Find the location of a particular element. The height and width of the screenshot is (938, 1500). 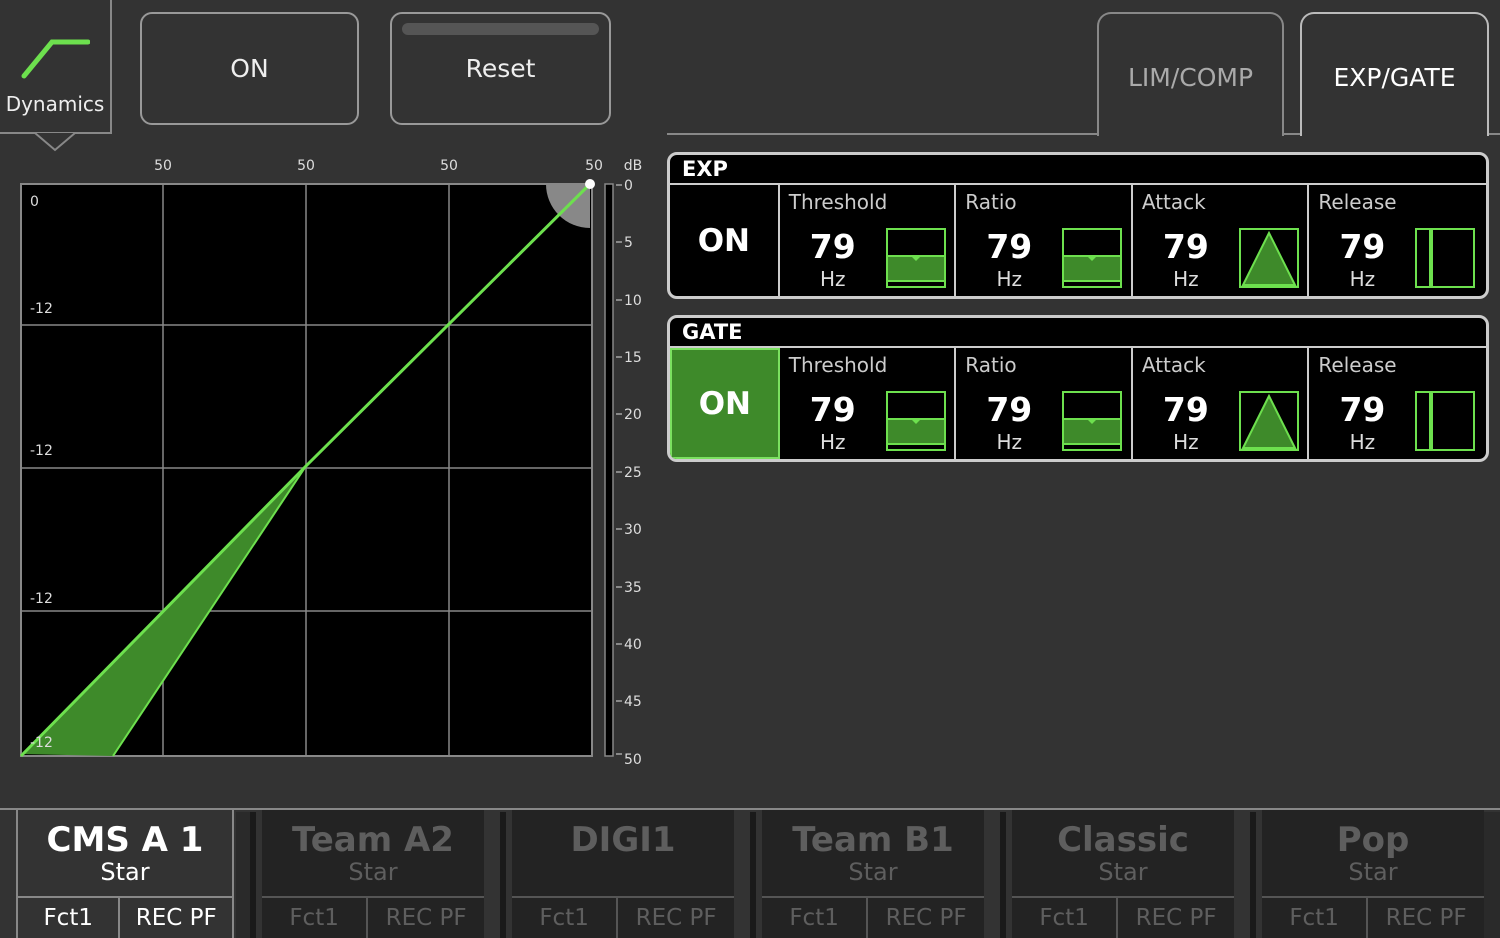

channel-team-a2: Team A2 Star Fct1 REC PF is located at coordinates (373, 874).